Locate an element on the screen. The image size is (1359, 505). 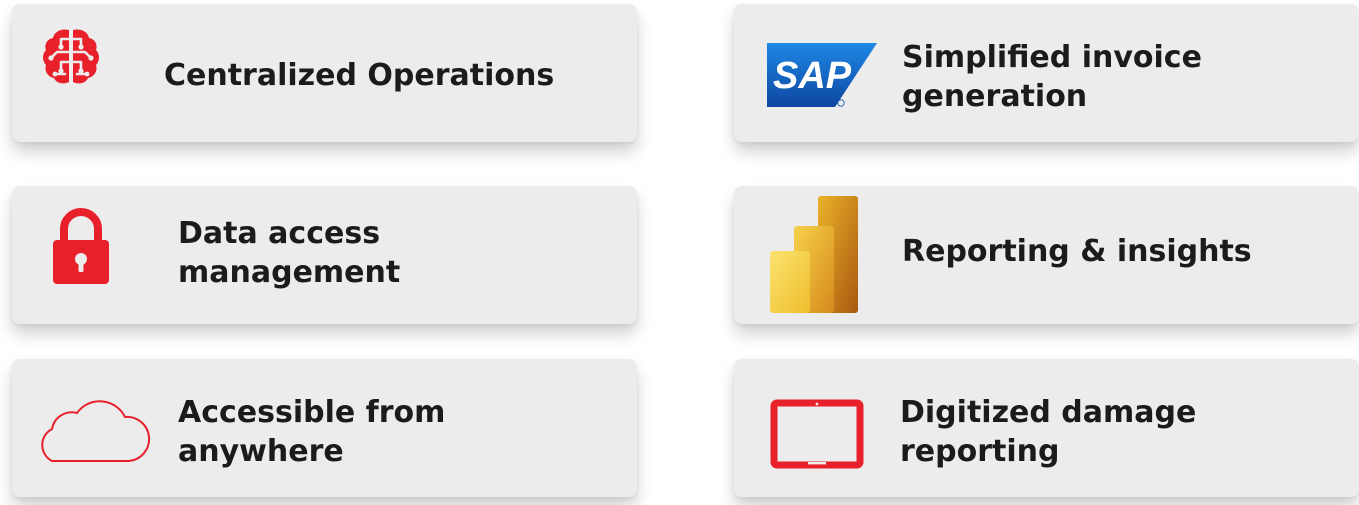
feature-label-line-1: Reporting & insights is located at coordinates (1077, 251).